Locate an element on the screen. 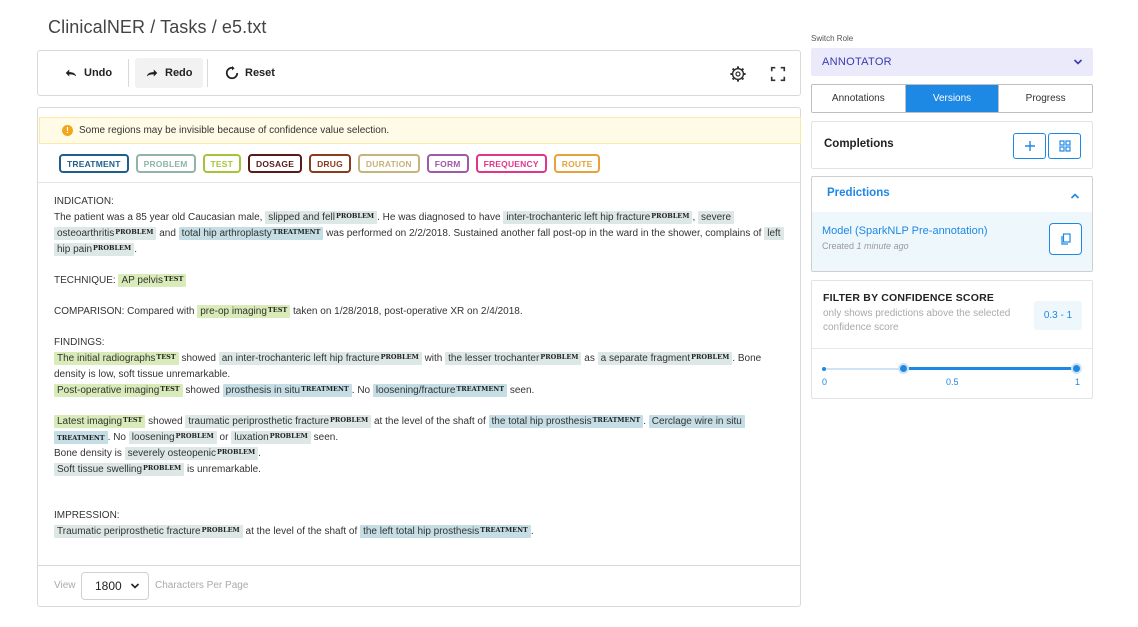 This screenshot has width=1138, height=627. entity-test: The initial radiographsTEST is located at coordinates (116, 358).